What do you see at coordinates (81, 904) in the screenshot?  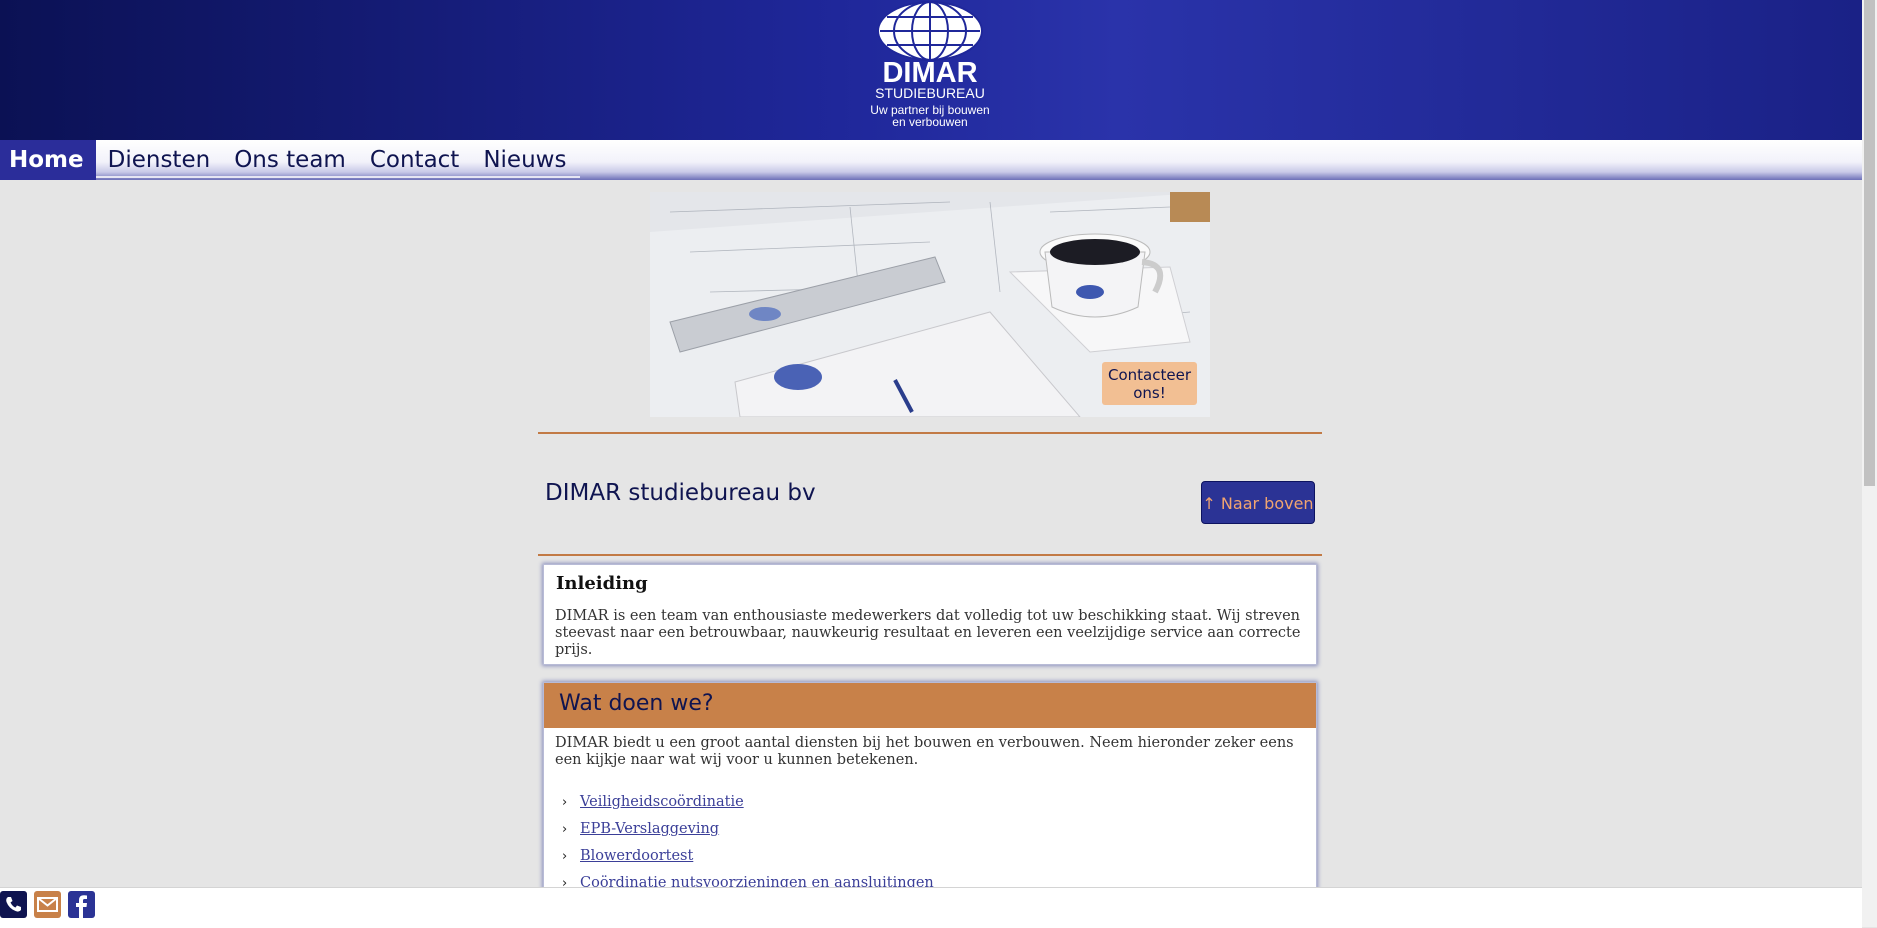 I see `facebook-icon` at bounding box center [81, 904].